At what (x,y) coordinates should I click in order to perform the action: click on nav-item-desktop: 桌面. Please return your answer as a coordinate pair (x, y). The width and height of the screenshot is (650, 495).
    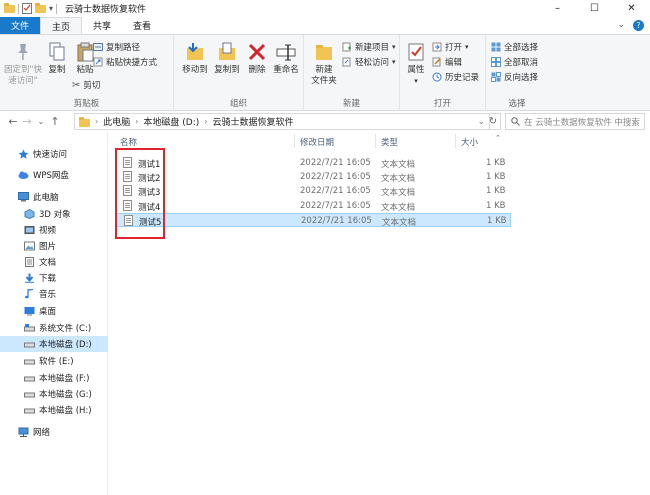
    Looking at the image, I should click on (54, 311).